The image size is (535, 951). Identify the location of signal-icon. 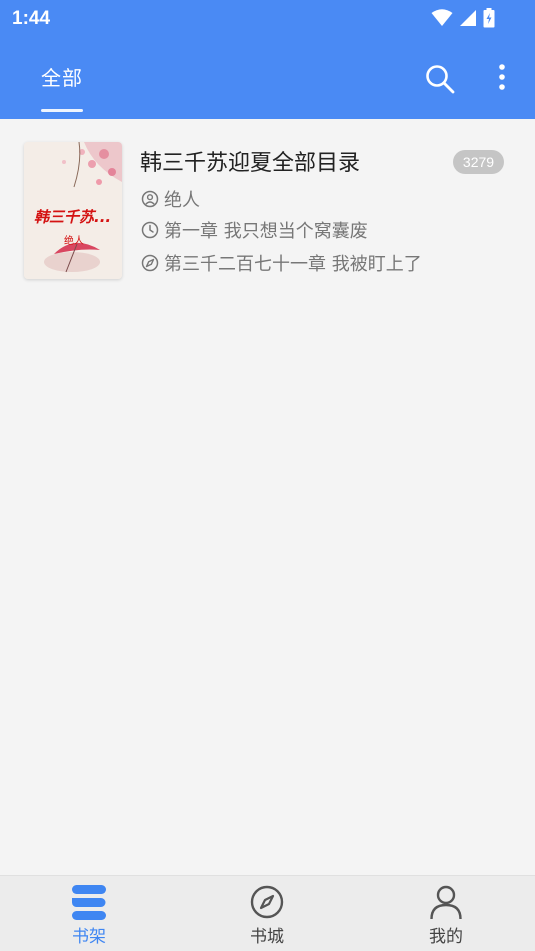
(468, 18).